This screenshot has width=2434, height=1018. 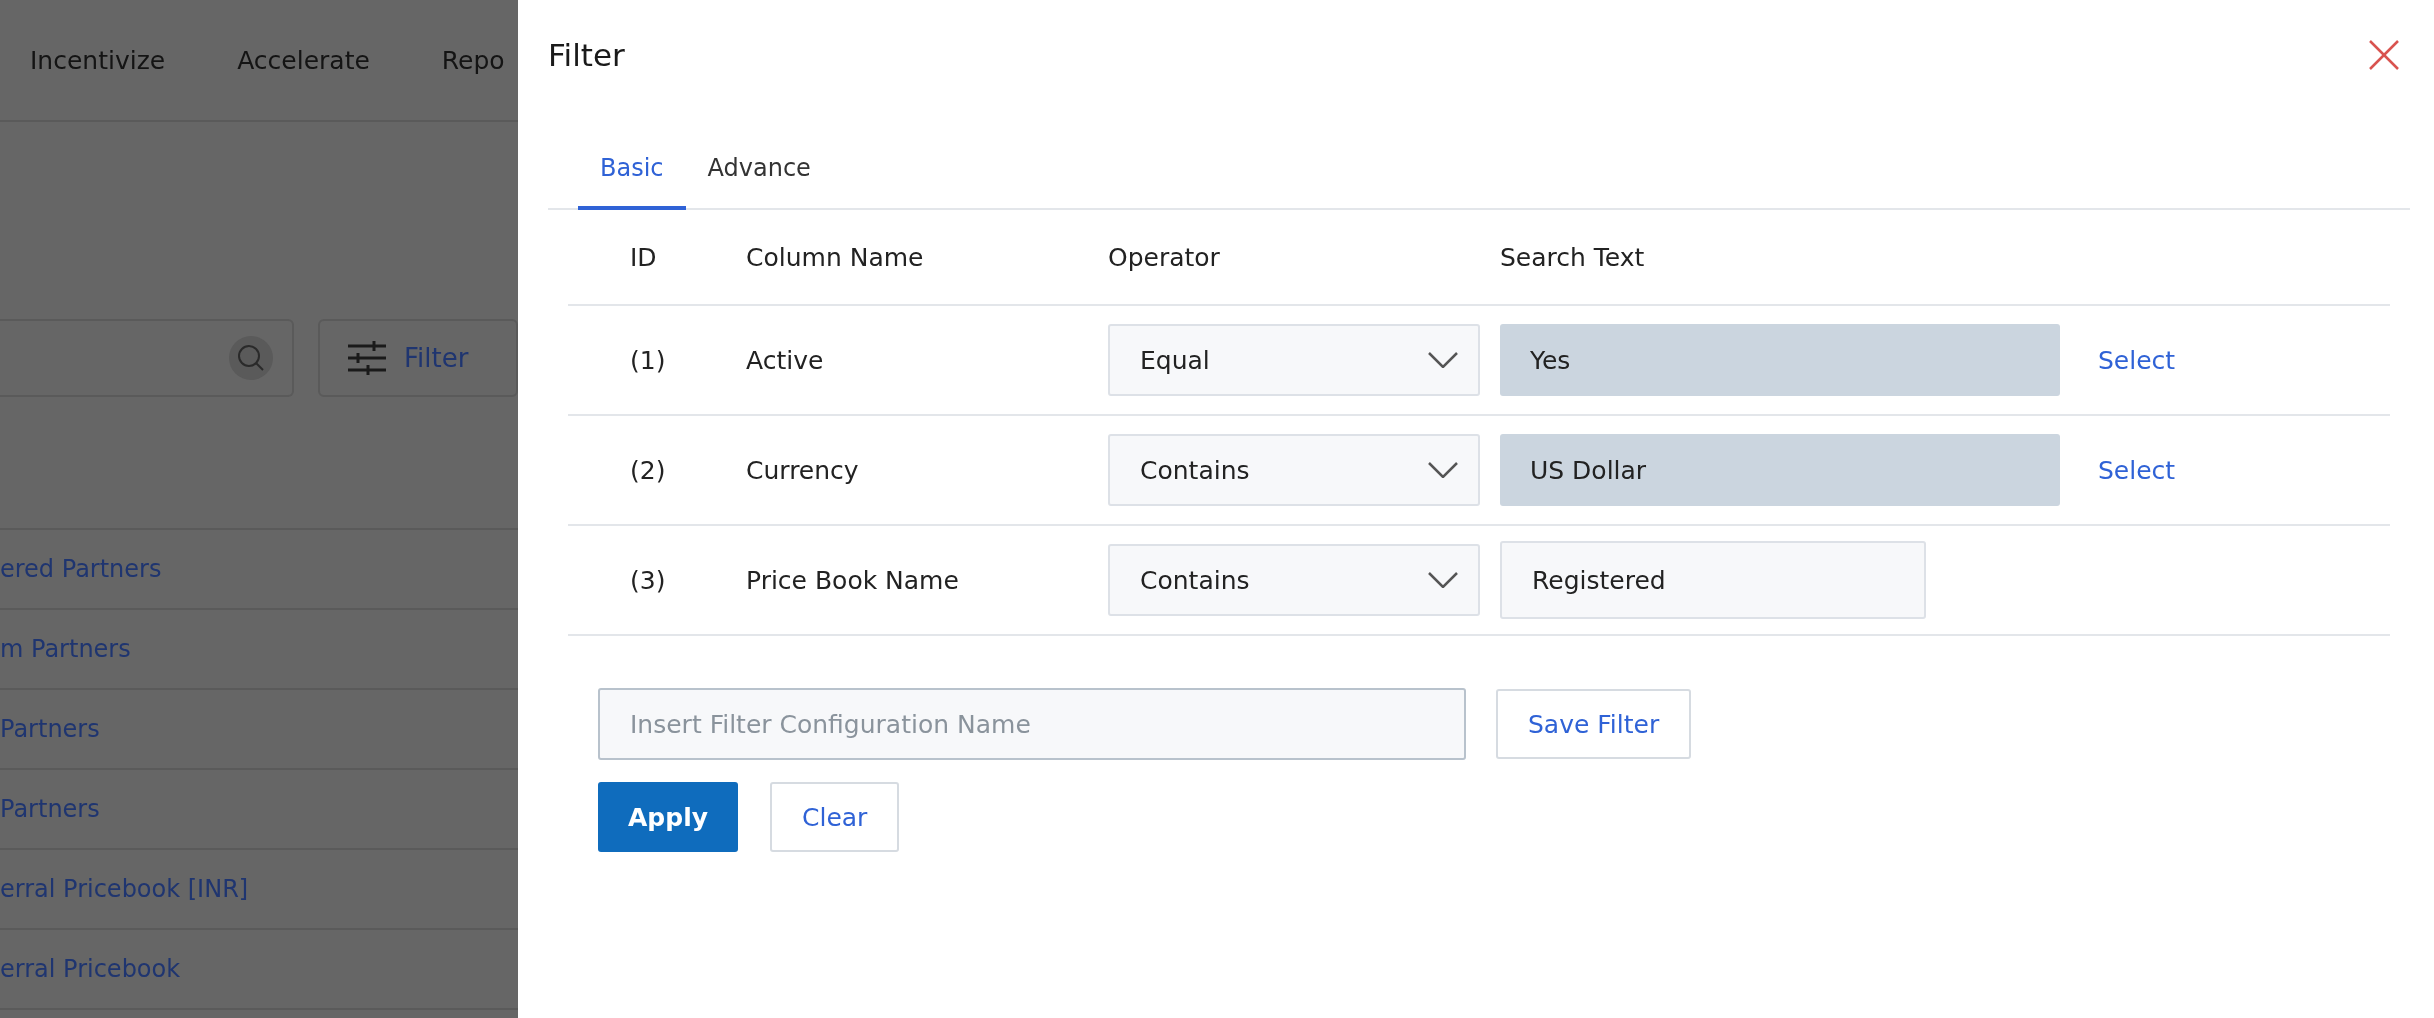 I want to click on search-icon, so click(x=251, y=358).